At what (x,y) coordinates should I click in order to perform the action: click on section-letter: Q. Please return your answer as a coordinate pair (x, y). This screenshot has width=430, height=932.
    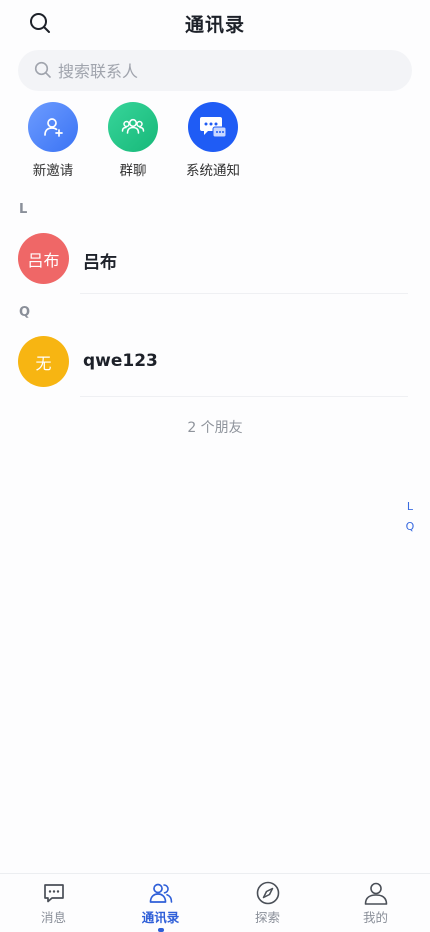
    Looking at the image, I should click on (25, 312).